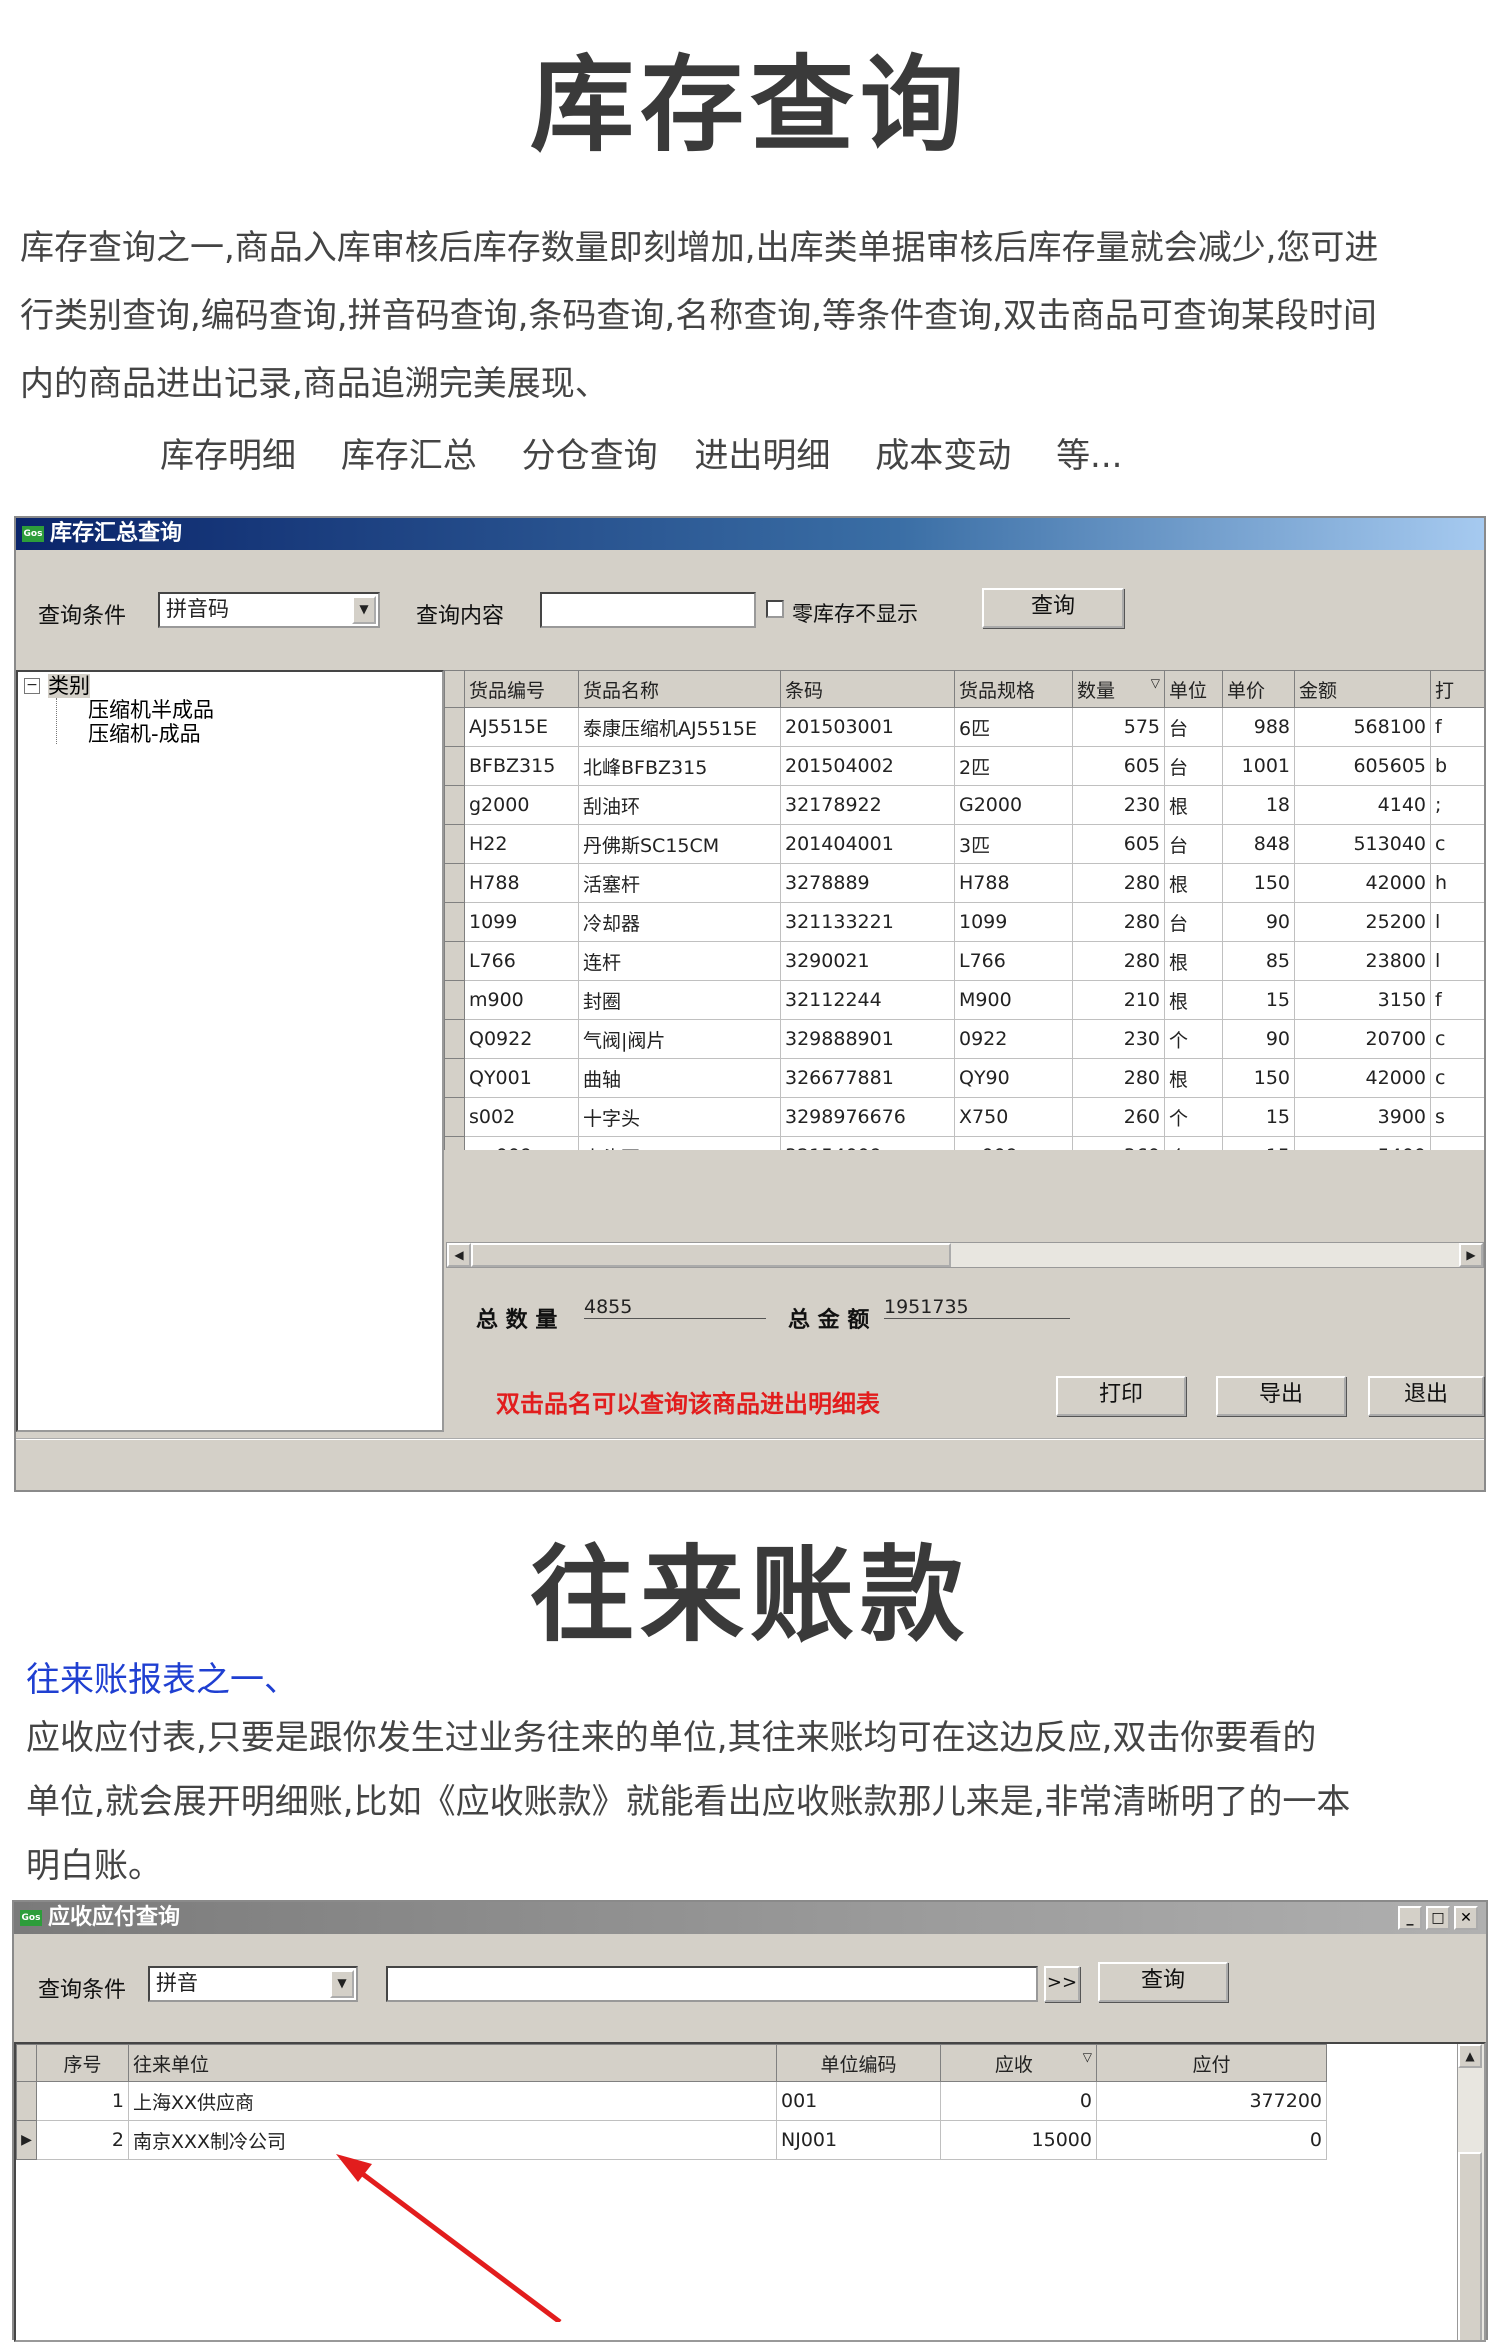  I want to click on table-cell: 南京XXX制冷公司, so click(452, 2140).